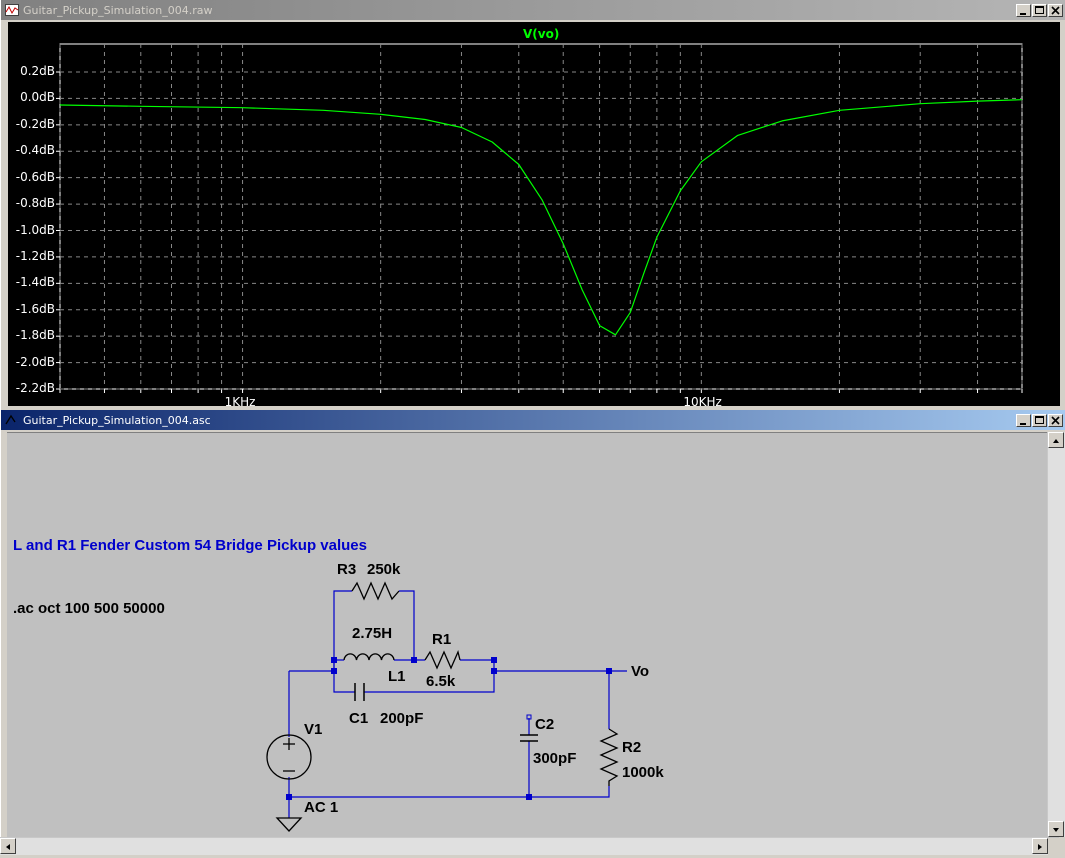 Image resolution: width=1065 pixels, height=858 pixels. I want to click on arrow-left-icon, so click(8, 847).